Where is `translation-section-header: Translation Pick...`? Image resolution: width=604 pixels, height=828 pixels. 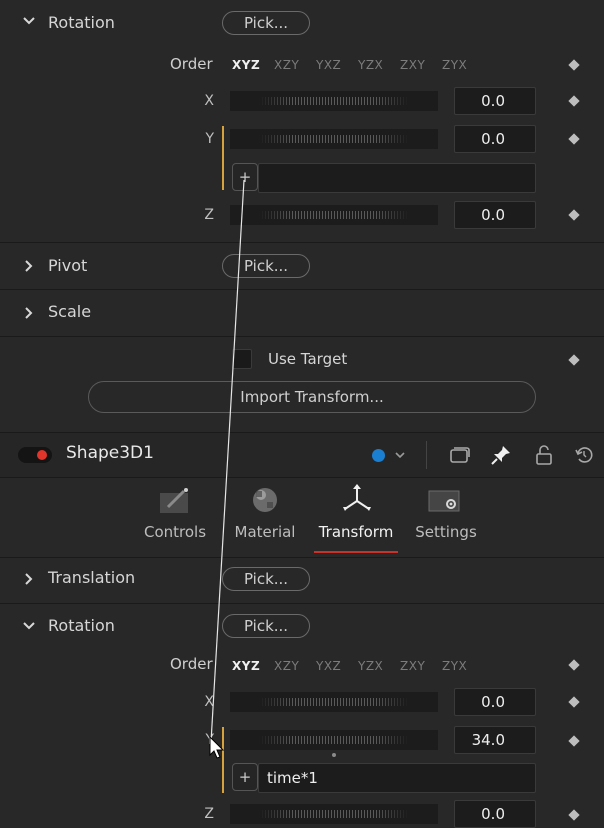
translation-section-header: Translation Pick... is located at coordinates (302, 579).